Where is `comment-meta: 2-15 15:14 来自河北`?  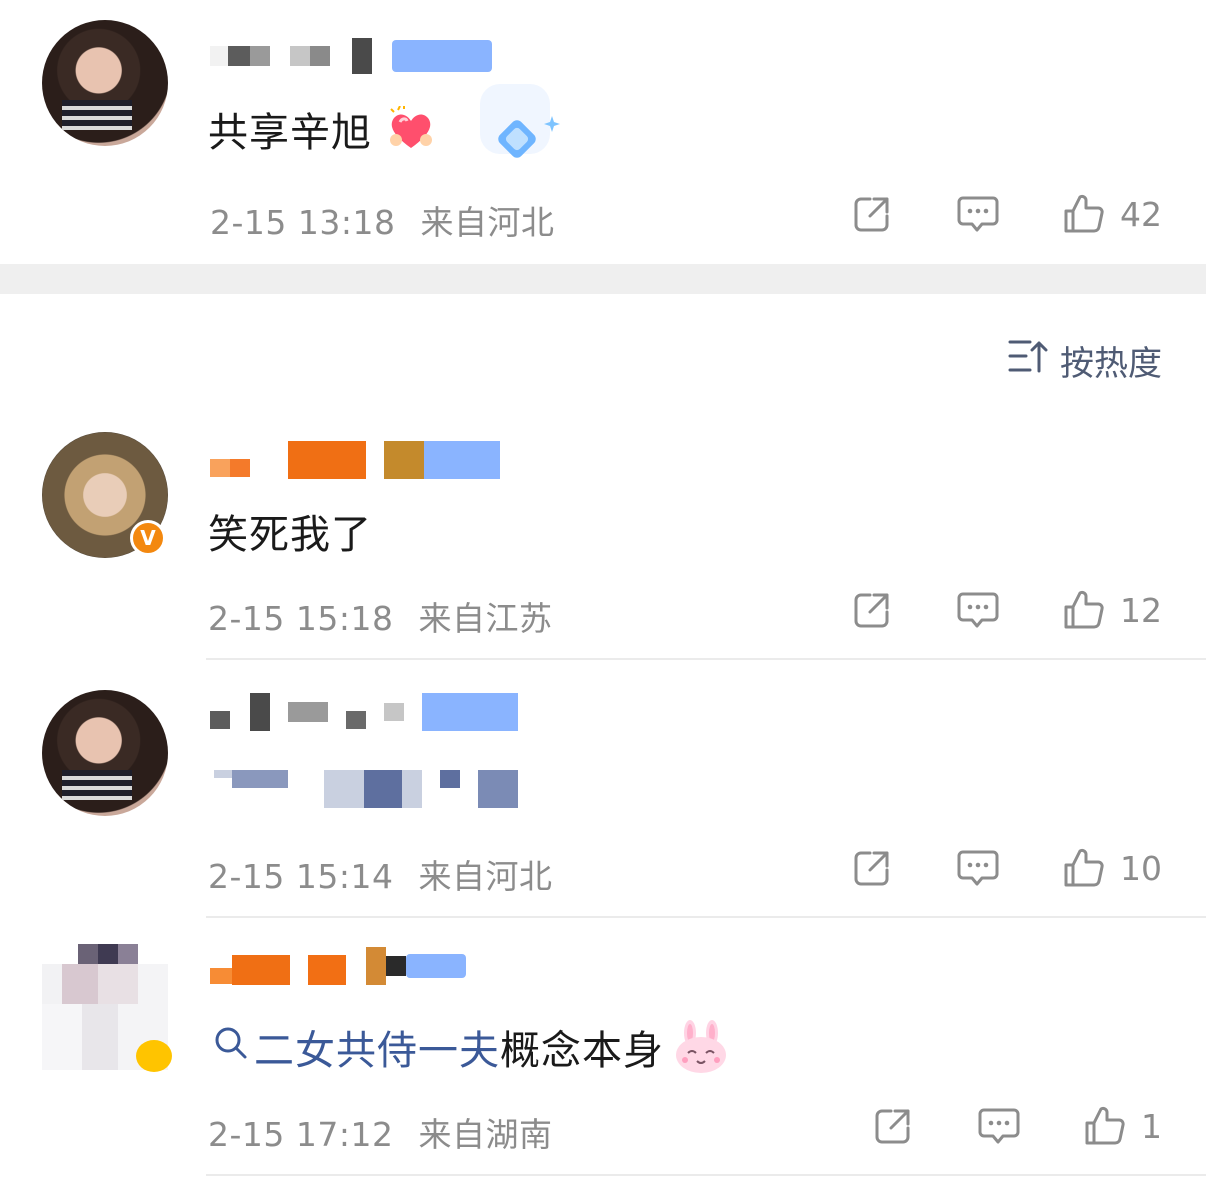
comment-meta: 2-15 15:14 来自河北 is located at coordinates (380, 874).